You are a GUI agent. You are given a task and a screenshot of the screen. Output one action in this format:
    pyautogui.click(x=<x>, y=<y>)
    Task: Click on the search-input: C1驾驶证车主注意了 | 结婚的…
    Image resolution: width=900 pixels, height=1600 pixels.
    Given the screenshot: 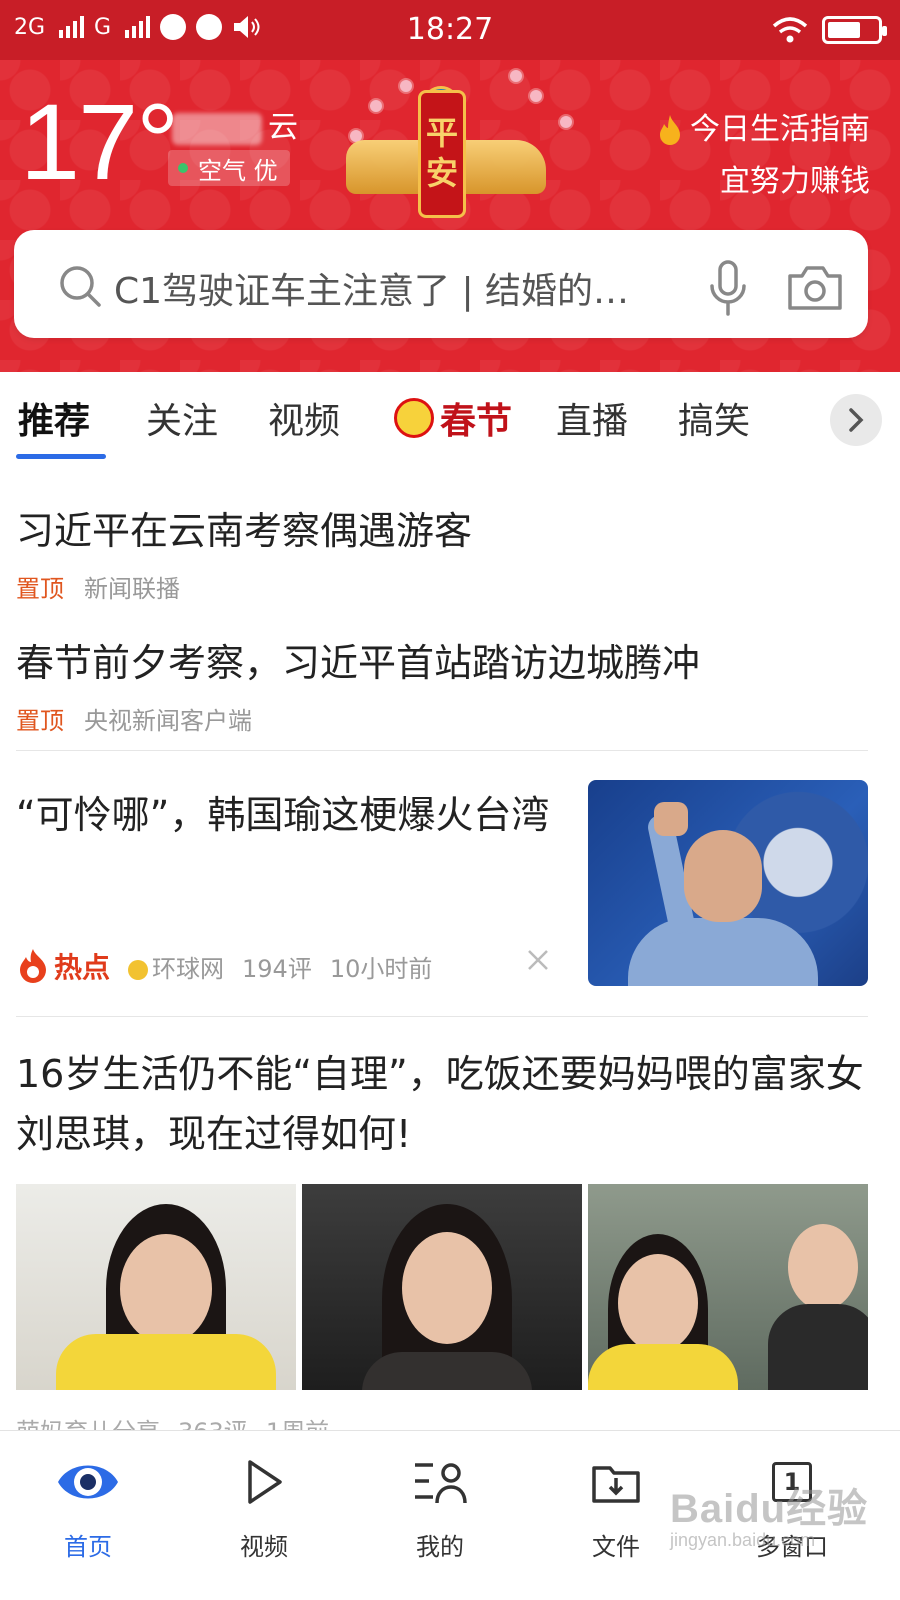 What is the action you would take?
    pyautogui.click(x=394, y=288)
    